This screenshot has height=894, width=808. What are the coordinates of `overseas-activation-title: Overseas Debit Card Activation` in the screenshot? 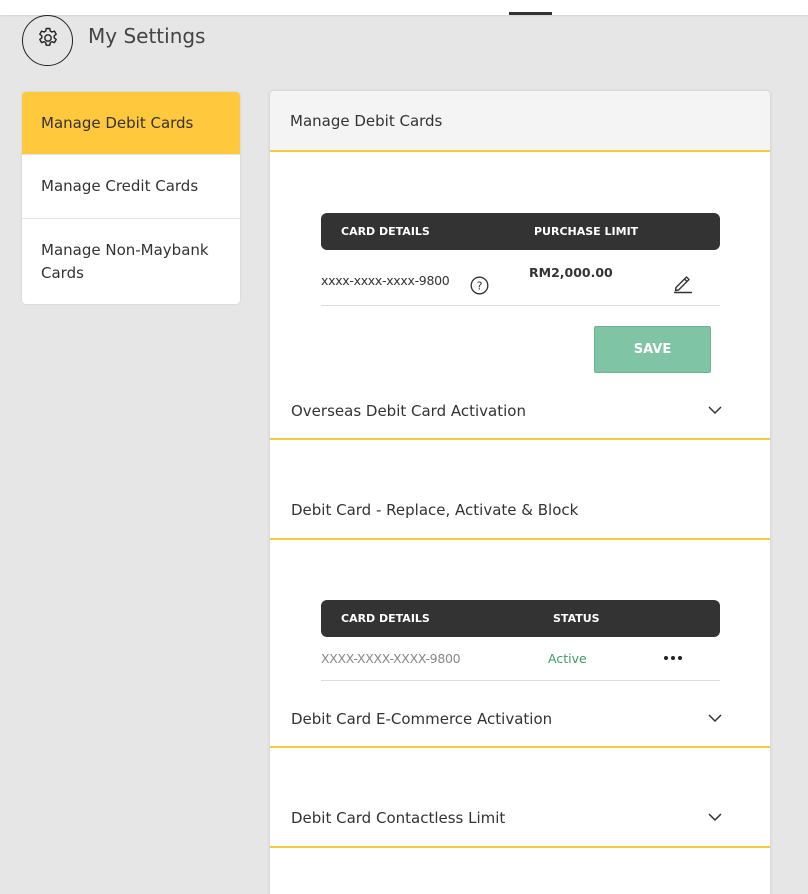 It's located at (408, 411).